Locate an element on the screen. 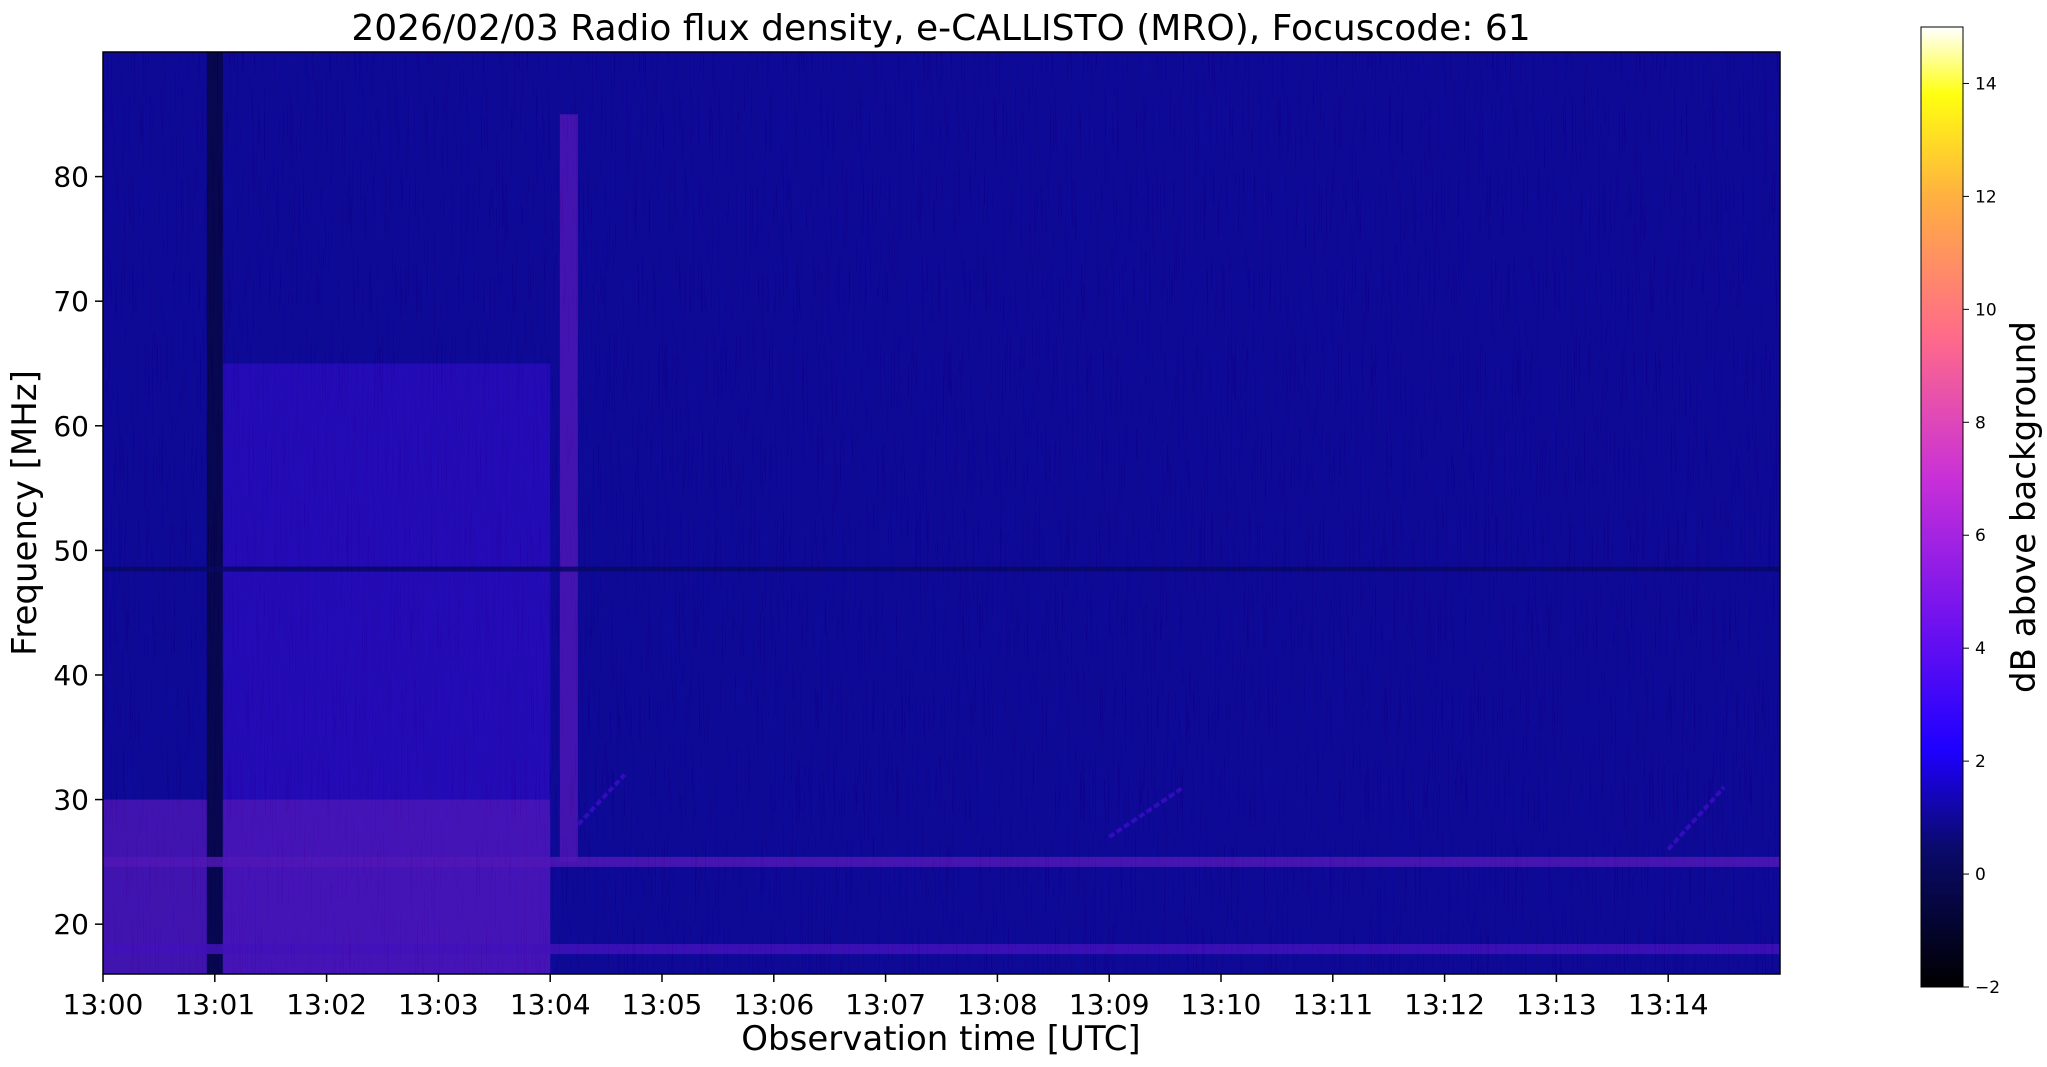 This screenshot has width=2047, height=1067. colorbar-tick-label: 8 is located at coordinates (1980, 423).